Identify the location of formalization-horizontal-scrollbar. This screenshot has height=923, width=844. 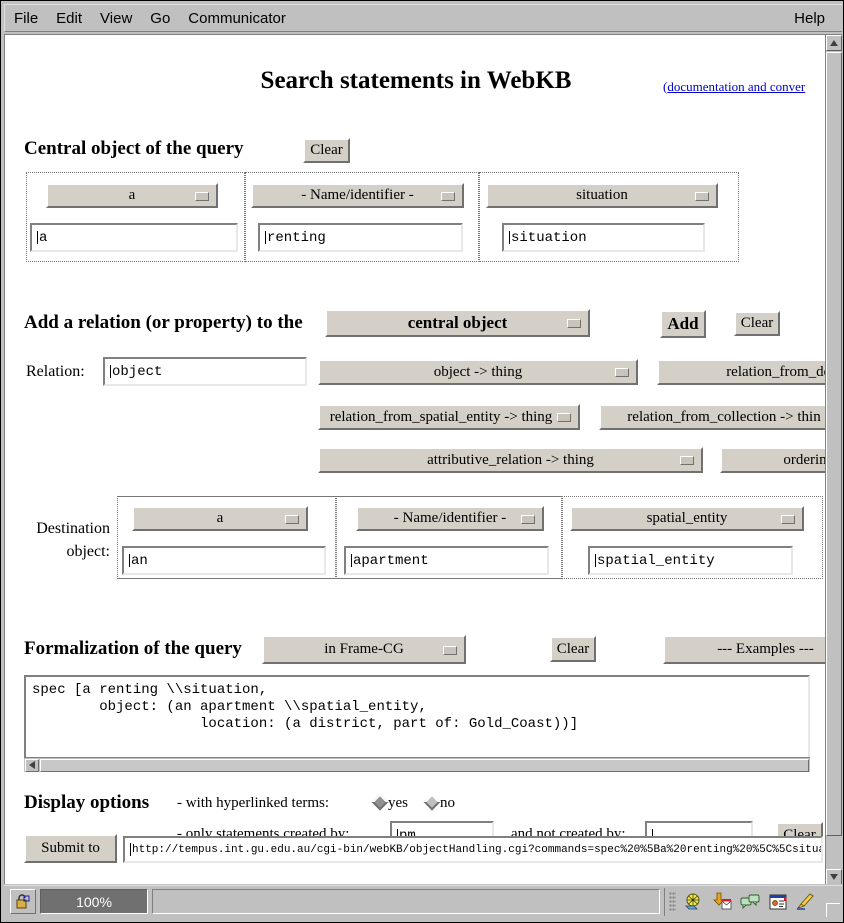
(417, 764).